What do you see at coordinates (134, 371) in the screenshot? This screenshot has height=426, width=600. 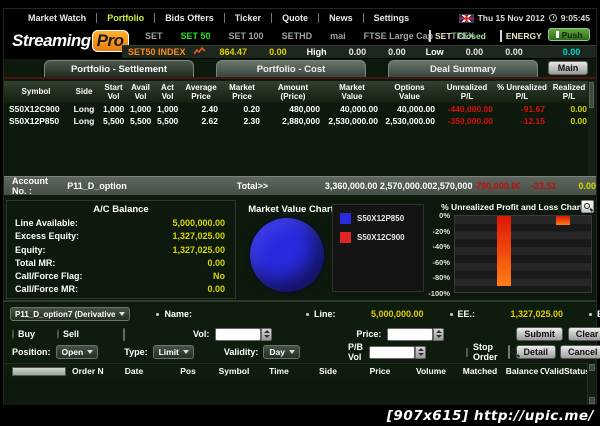 I see `orders-header-cell: Date` at bounding box center [134, 371].